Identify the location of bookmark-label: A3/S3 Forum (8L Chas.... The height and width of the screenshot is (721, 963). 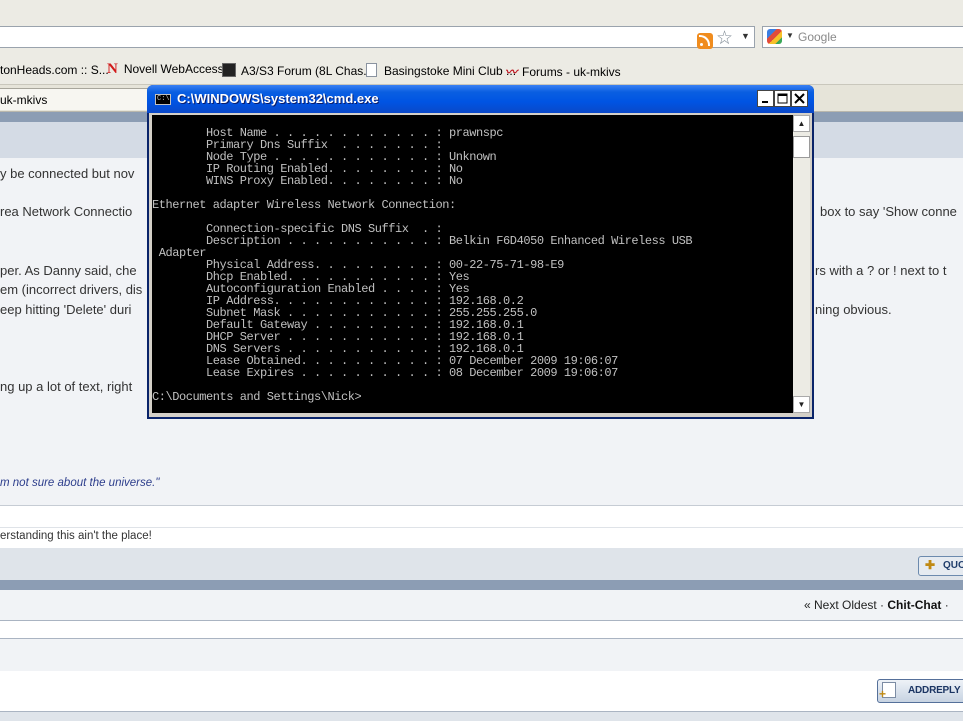
(307, 71).